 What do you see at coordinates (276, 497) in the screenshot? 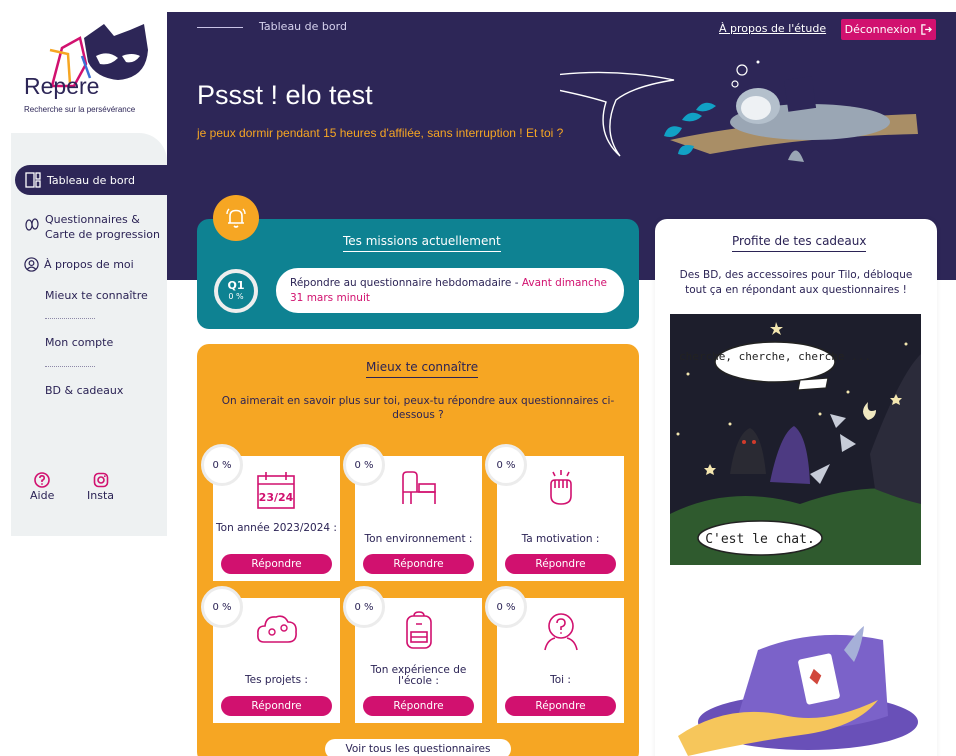
I see `calendar-text: 23/24` at bounding box center [276, 497].